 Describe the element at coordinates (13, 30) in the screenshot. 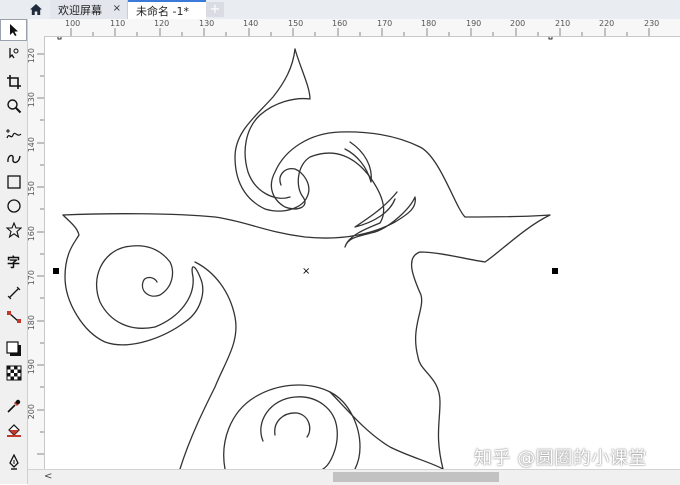

I see `pick-tool-icon` at that location.